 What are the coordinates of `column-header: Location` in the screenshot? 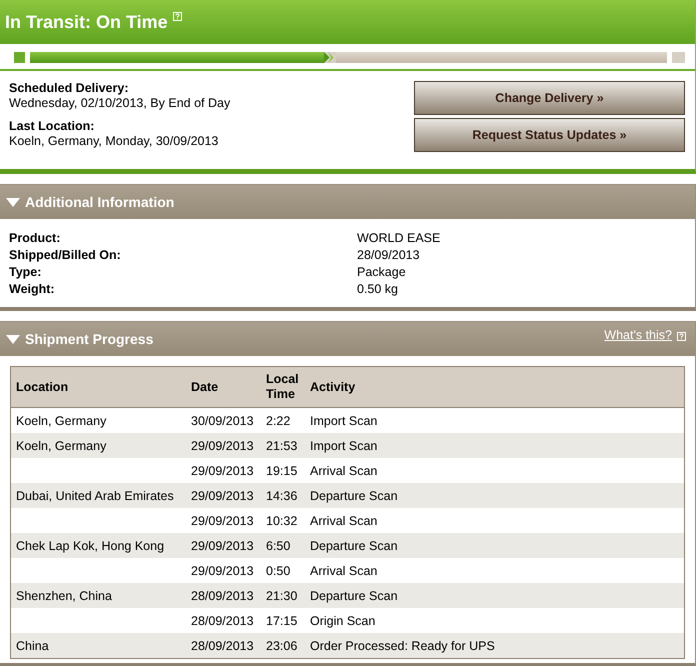 It's located at (42, 387).